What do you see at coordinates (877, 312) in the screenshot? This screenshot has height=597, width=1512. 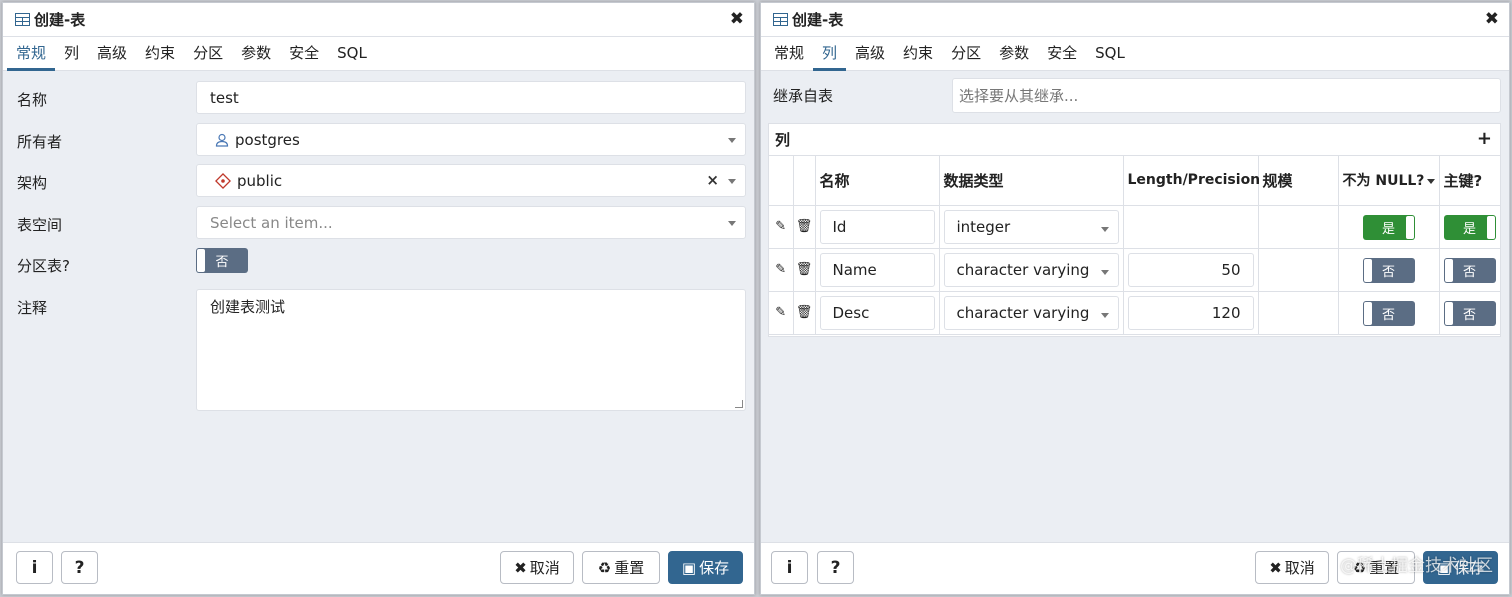 I see `column-name-input: Desc` at bounding box center [877, 312].